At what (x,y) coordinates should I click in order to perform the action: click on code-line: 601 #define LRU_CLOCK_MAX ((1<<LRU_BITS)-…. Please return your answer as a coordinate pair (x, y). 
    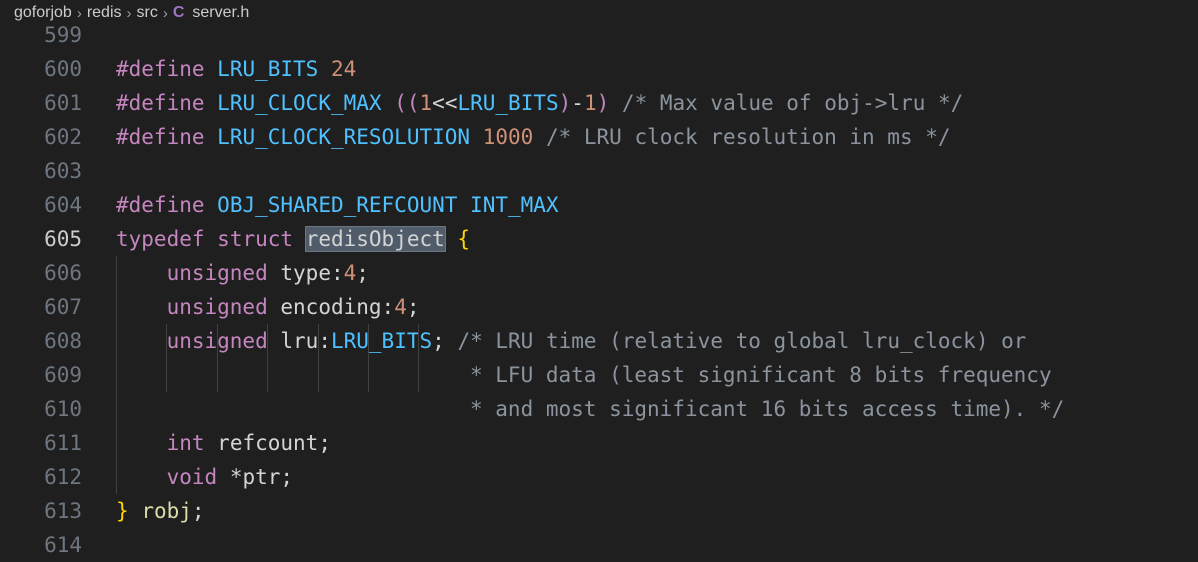
    Looking at the image, I should click on (599, 103).